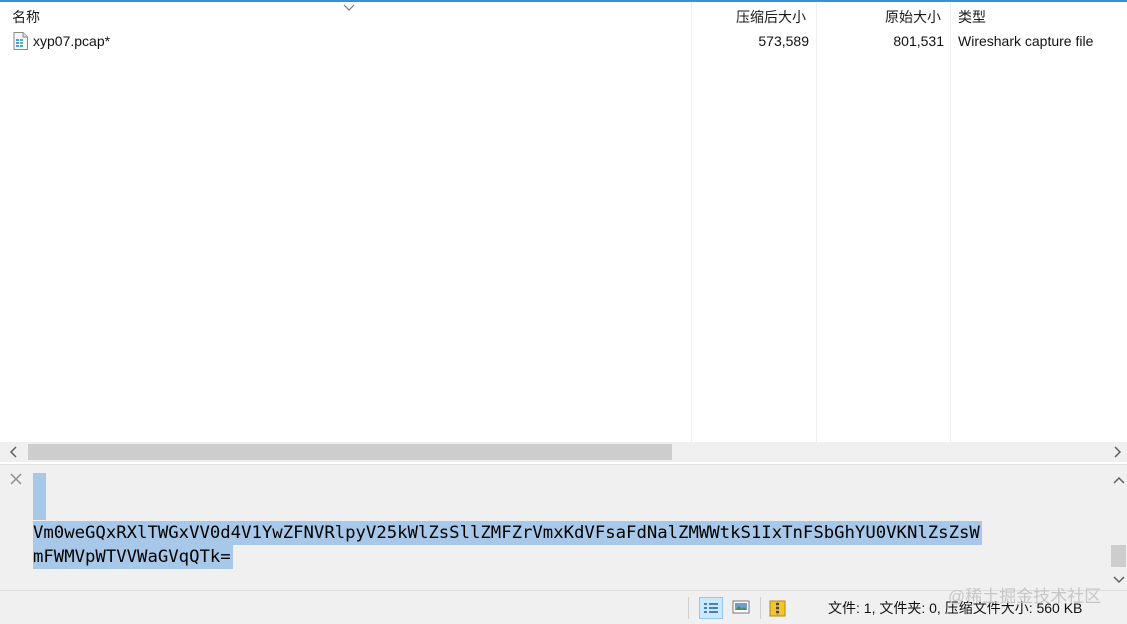 The width and height of the screenshot is (1127, 624). I want to click on file-type: Wireshark capture file, so click(1026, 41).